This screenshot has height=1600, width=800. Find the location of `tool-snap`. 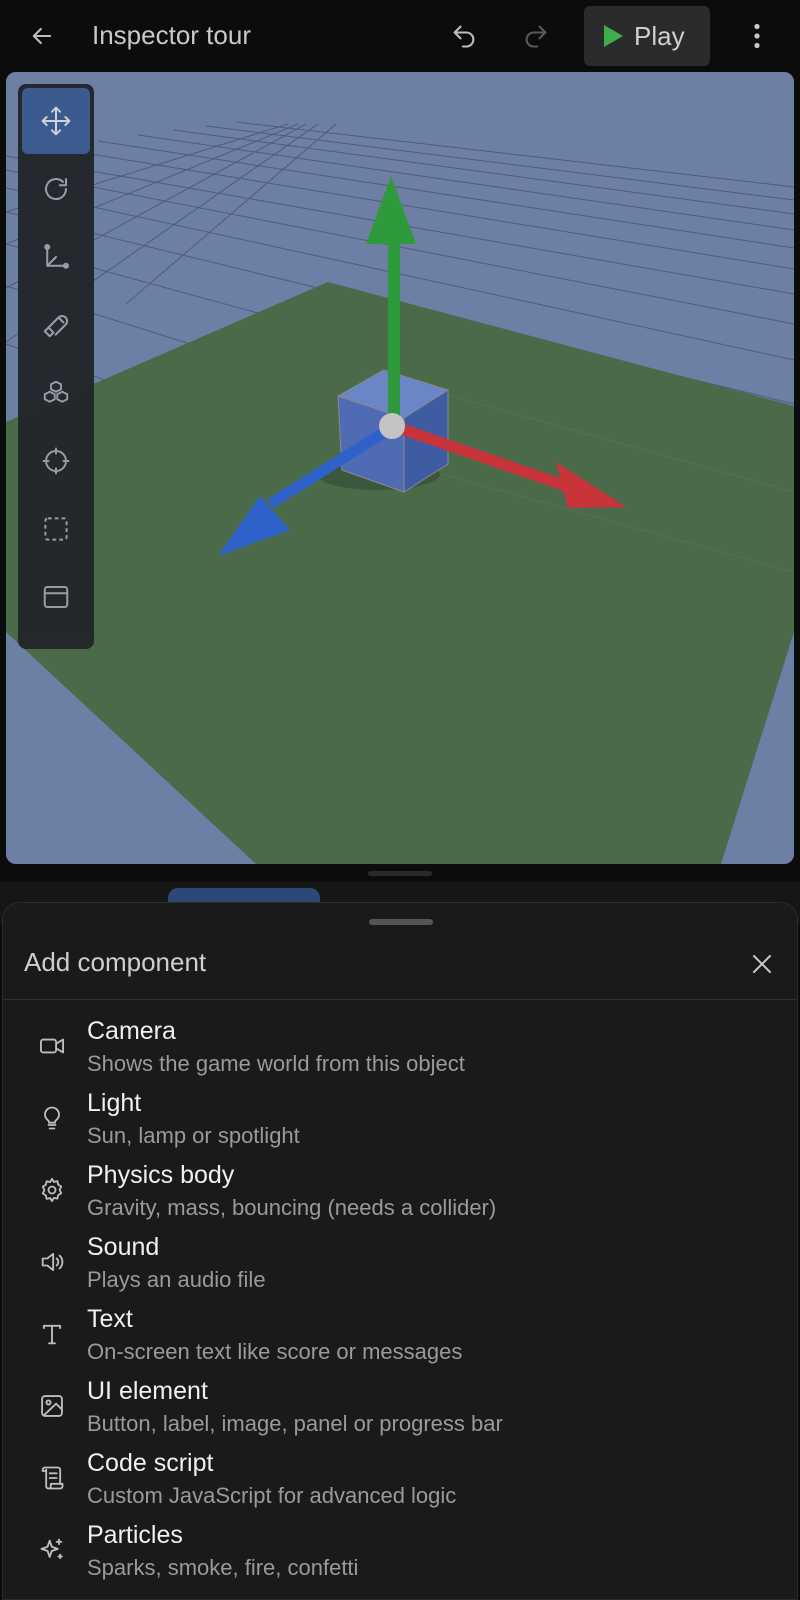

tool-snap is located at coordinates (56, 325).